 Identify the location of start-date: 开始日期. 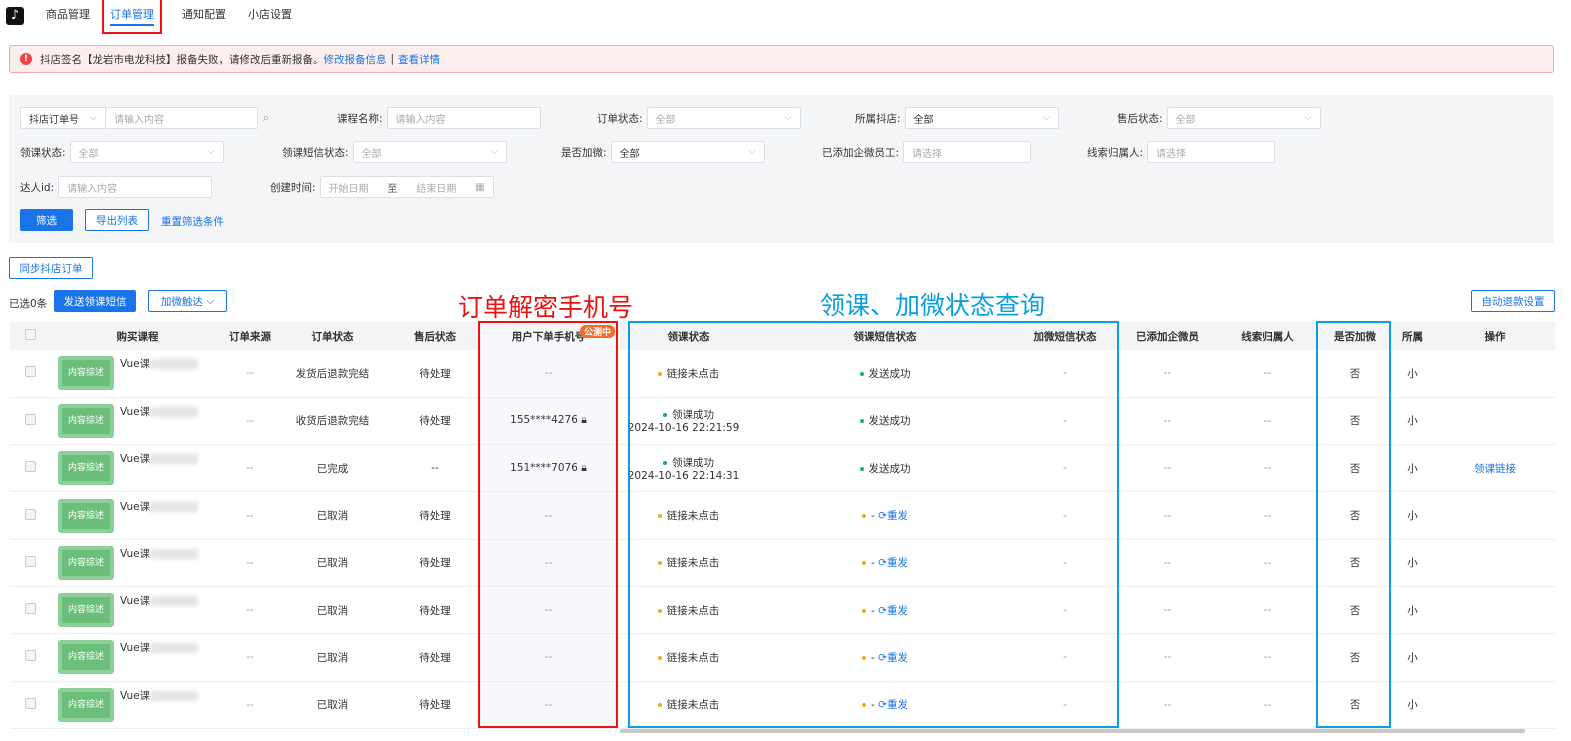
(348, 189).